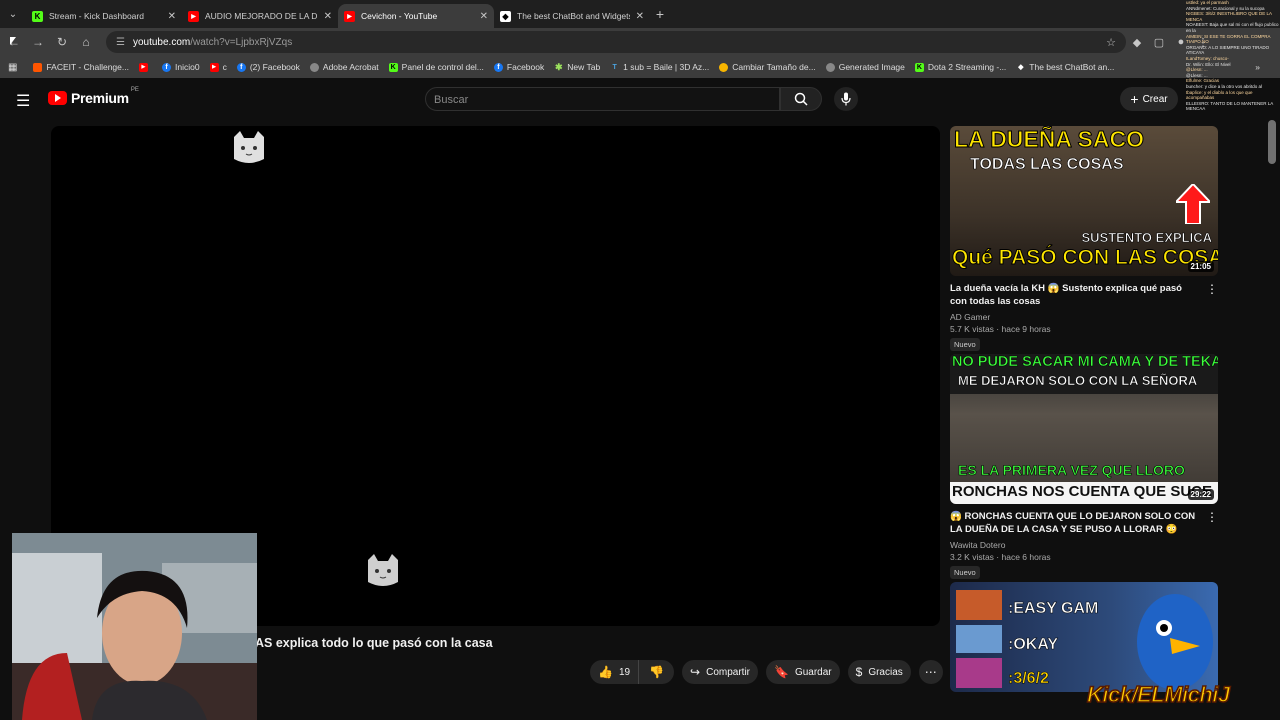  Describe the element at coordinates (1049, 139) in the screenshot. I see `thumbnail-caption: LA DUEÑA SACO` at that location.